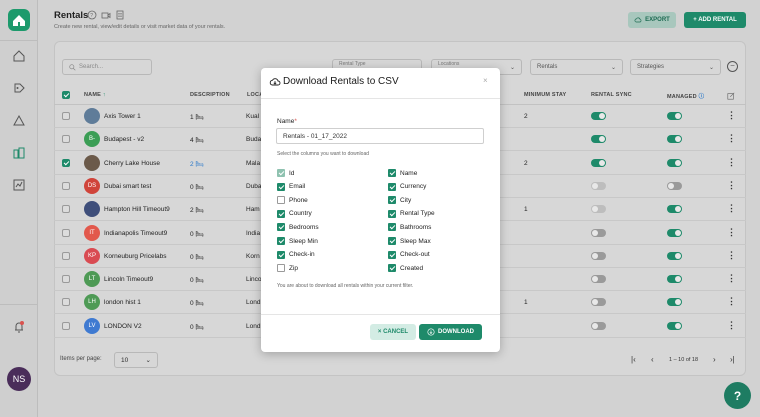 The image size is (760, 417). What do you see at coordinates (380, 136) in the screenshot?
I see `file-name-input` at bounding box center [380, 136].